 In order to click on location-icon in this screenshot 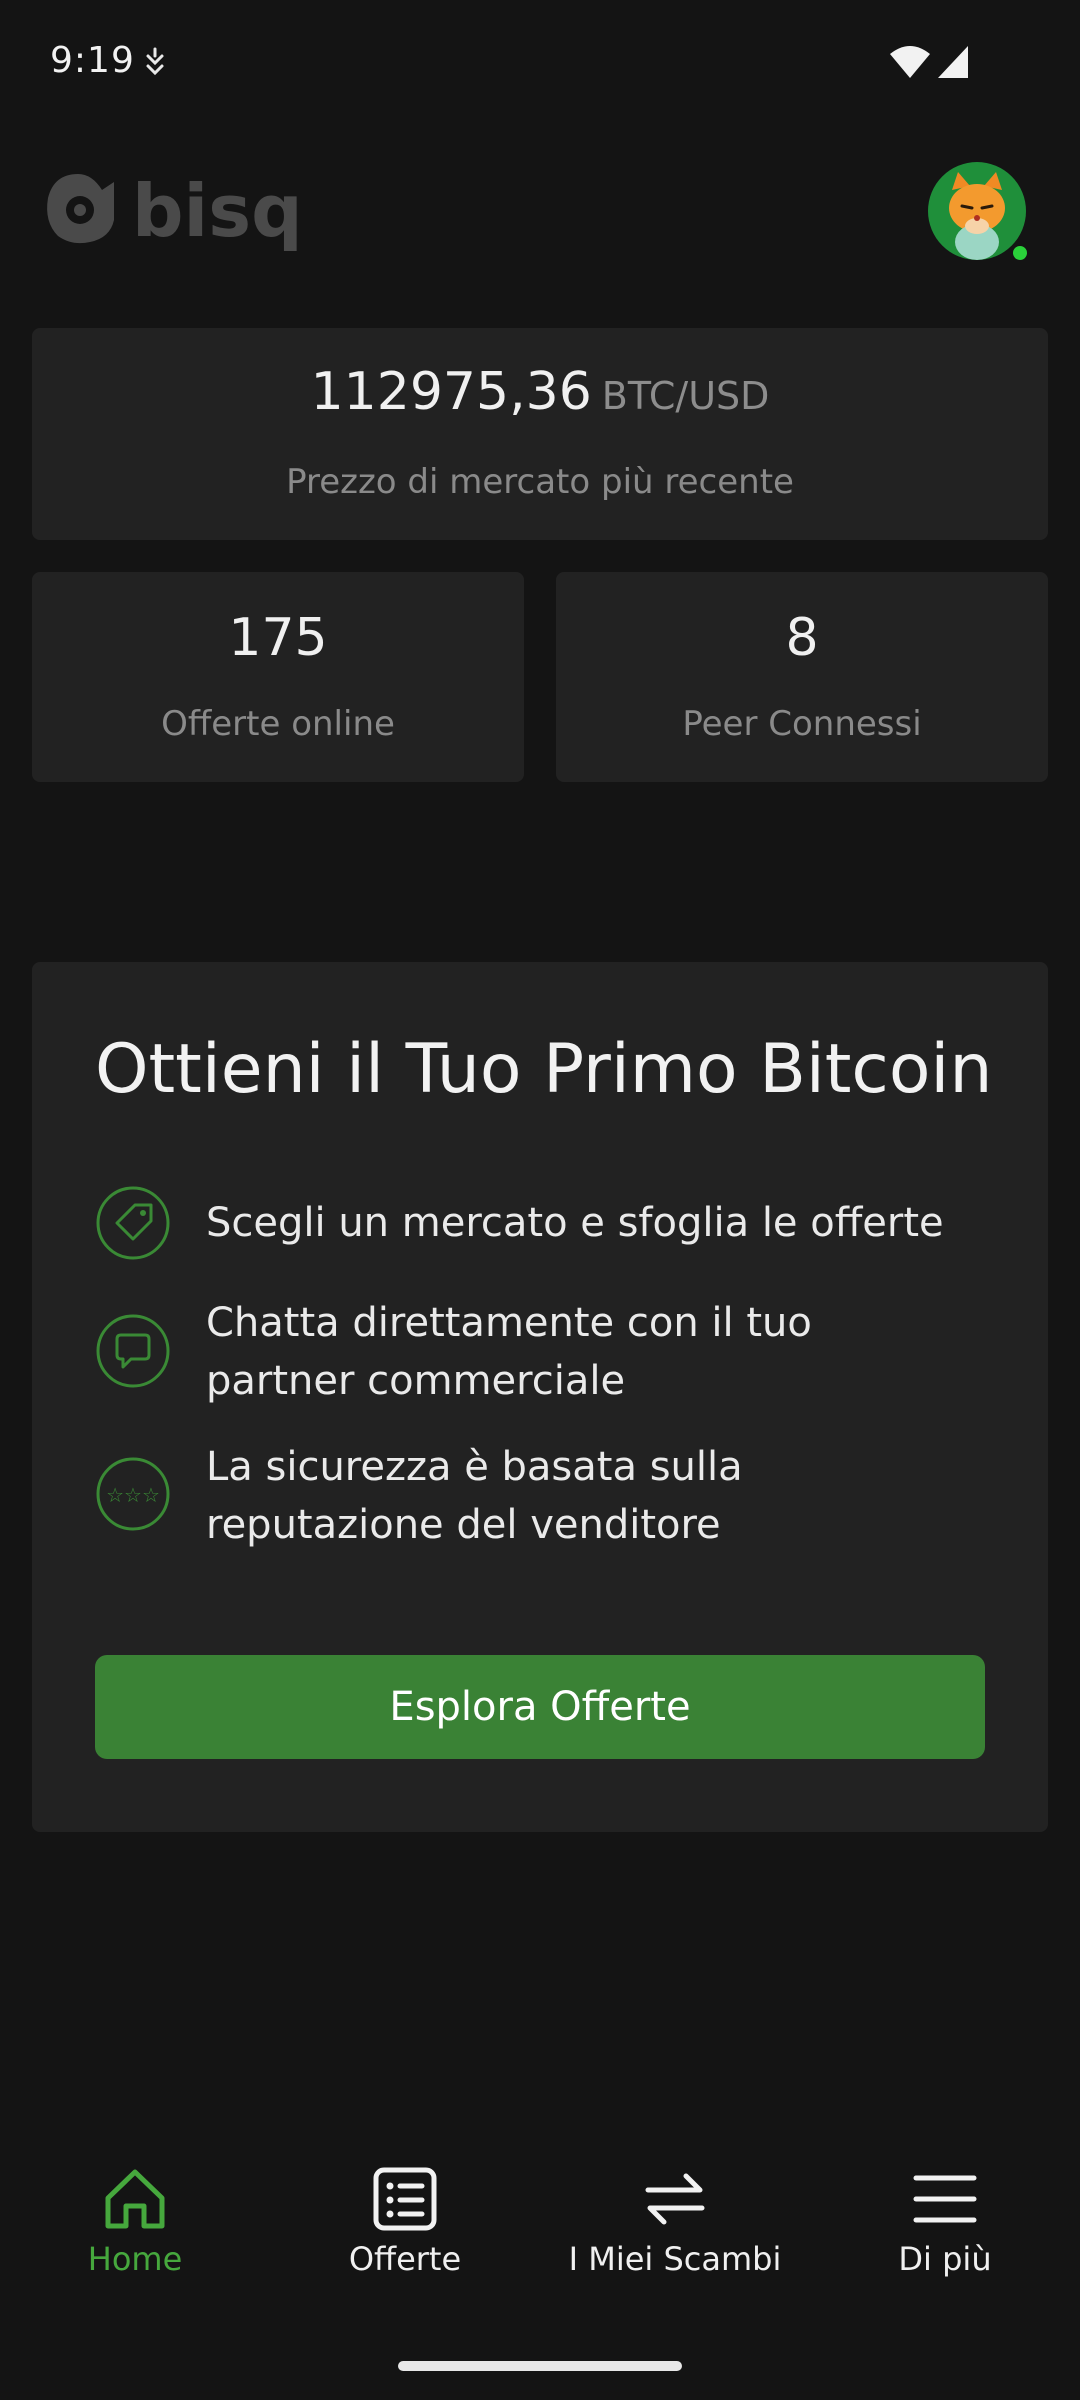, I will do `click(155, 61)`.